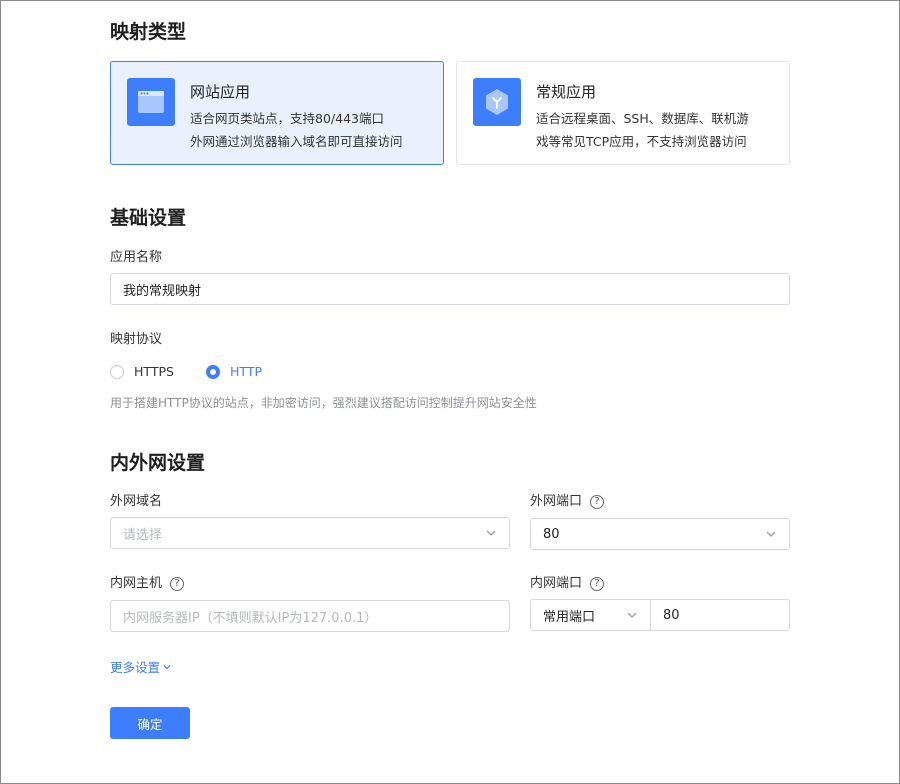 Image resolution: width=900 pixels, height=784 pixels. Describe the element at coordinates (641, 141) in the screenshot. I see `card-desc-line: 戏等常见TCP应用，不支持浏览器访问` at that location.